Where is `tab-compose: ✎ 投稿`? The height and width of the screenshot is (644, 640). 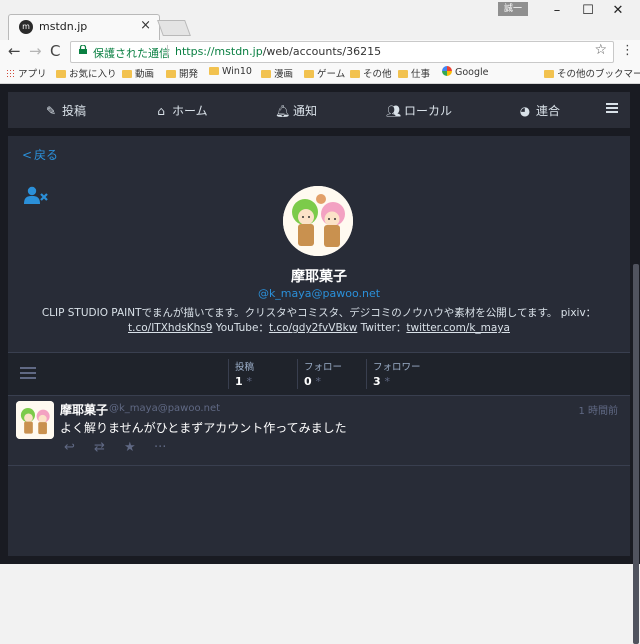 tab-compose: ✎ 投稿 is located at coordinates (65, 110).